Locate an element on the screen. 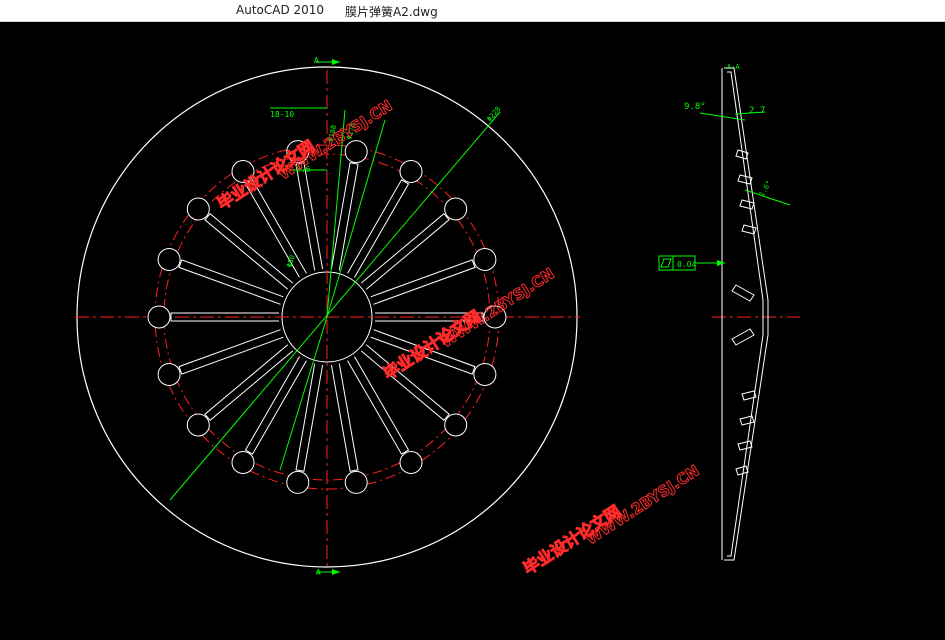 This screenshot has height=640, width=945. section-dimensions is located at coordinates (724, 191).